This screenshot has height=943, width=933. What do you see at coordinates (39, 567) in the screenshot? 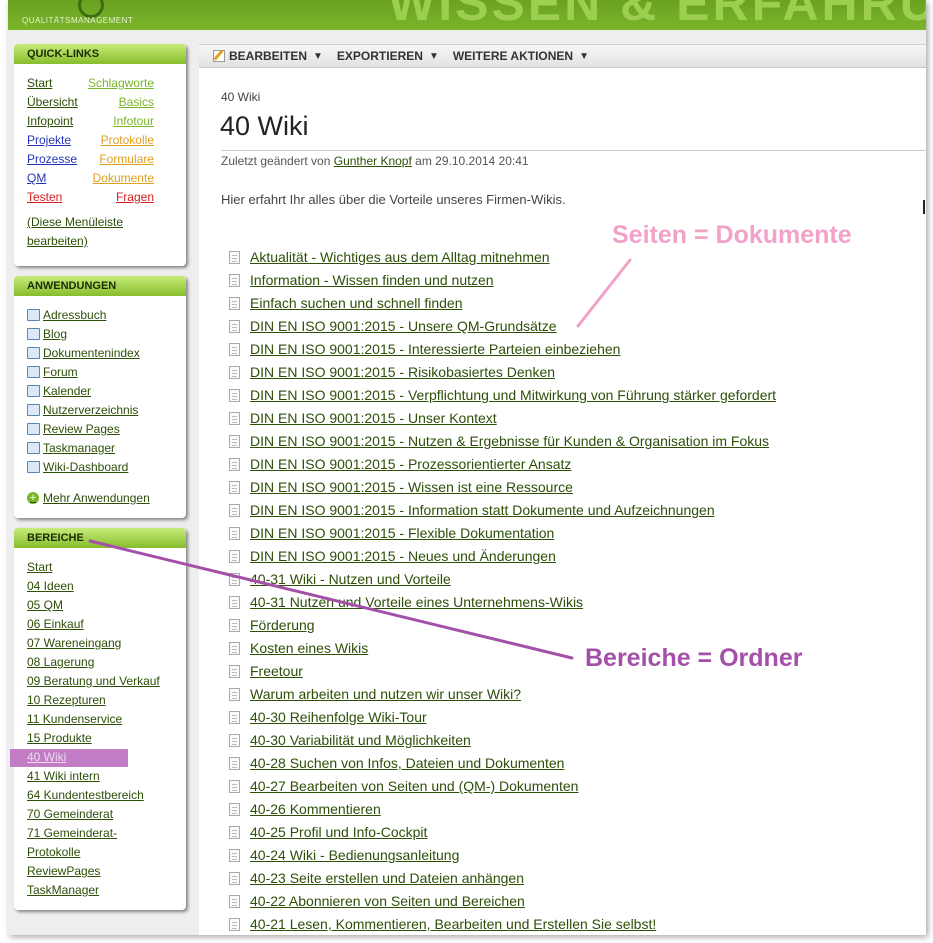
I see `bereich-item: Start` at bounding box center [39, 567].